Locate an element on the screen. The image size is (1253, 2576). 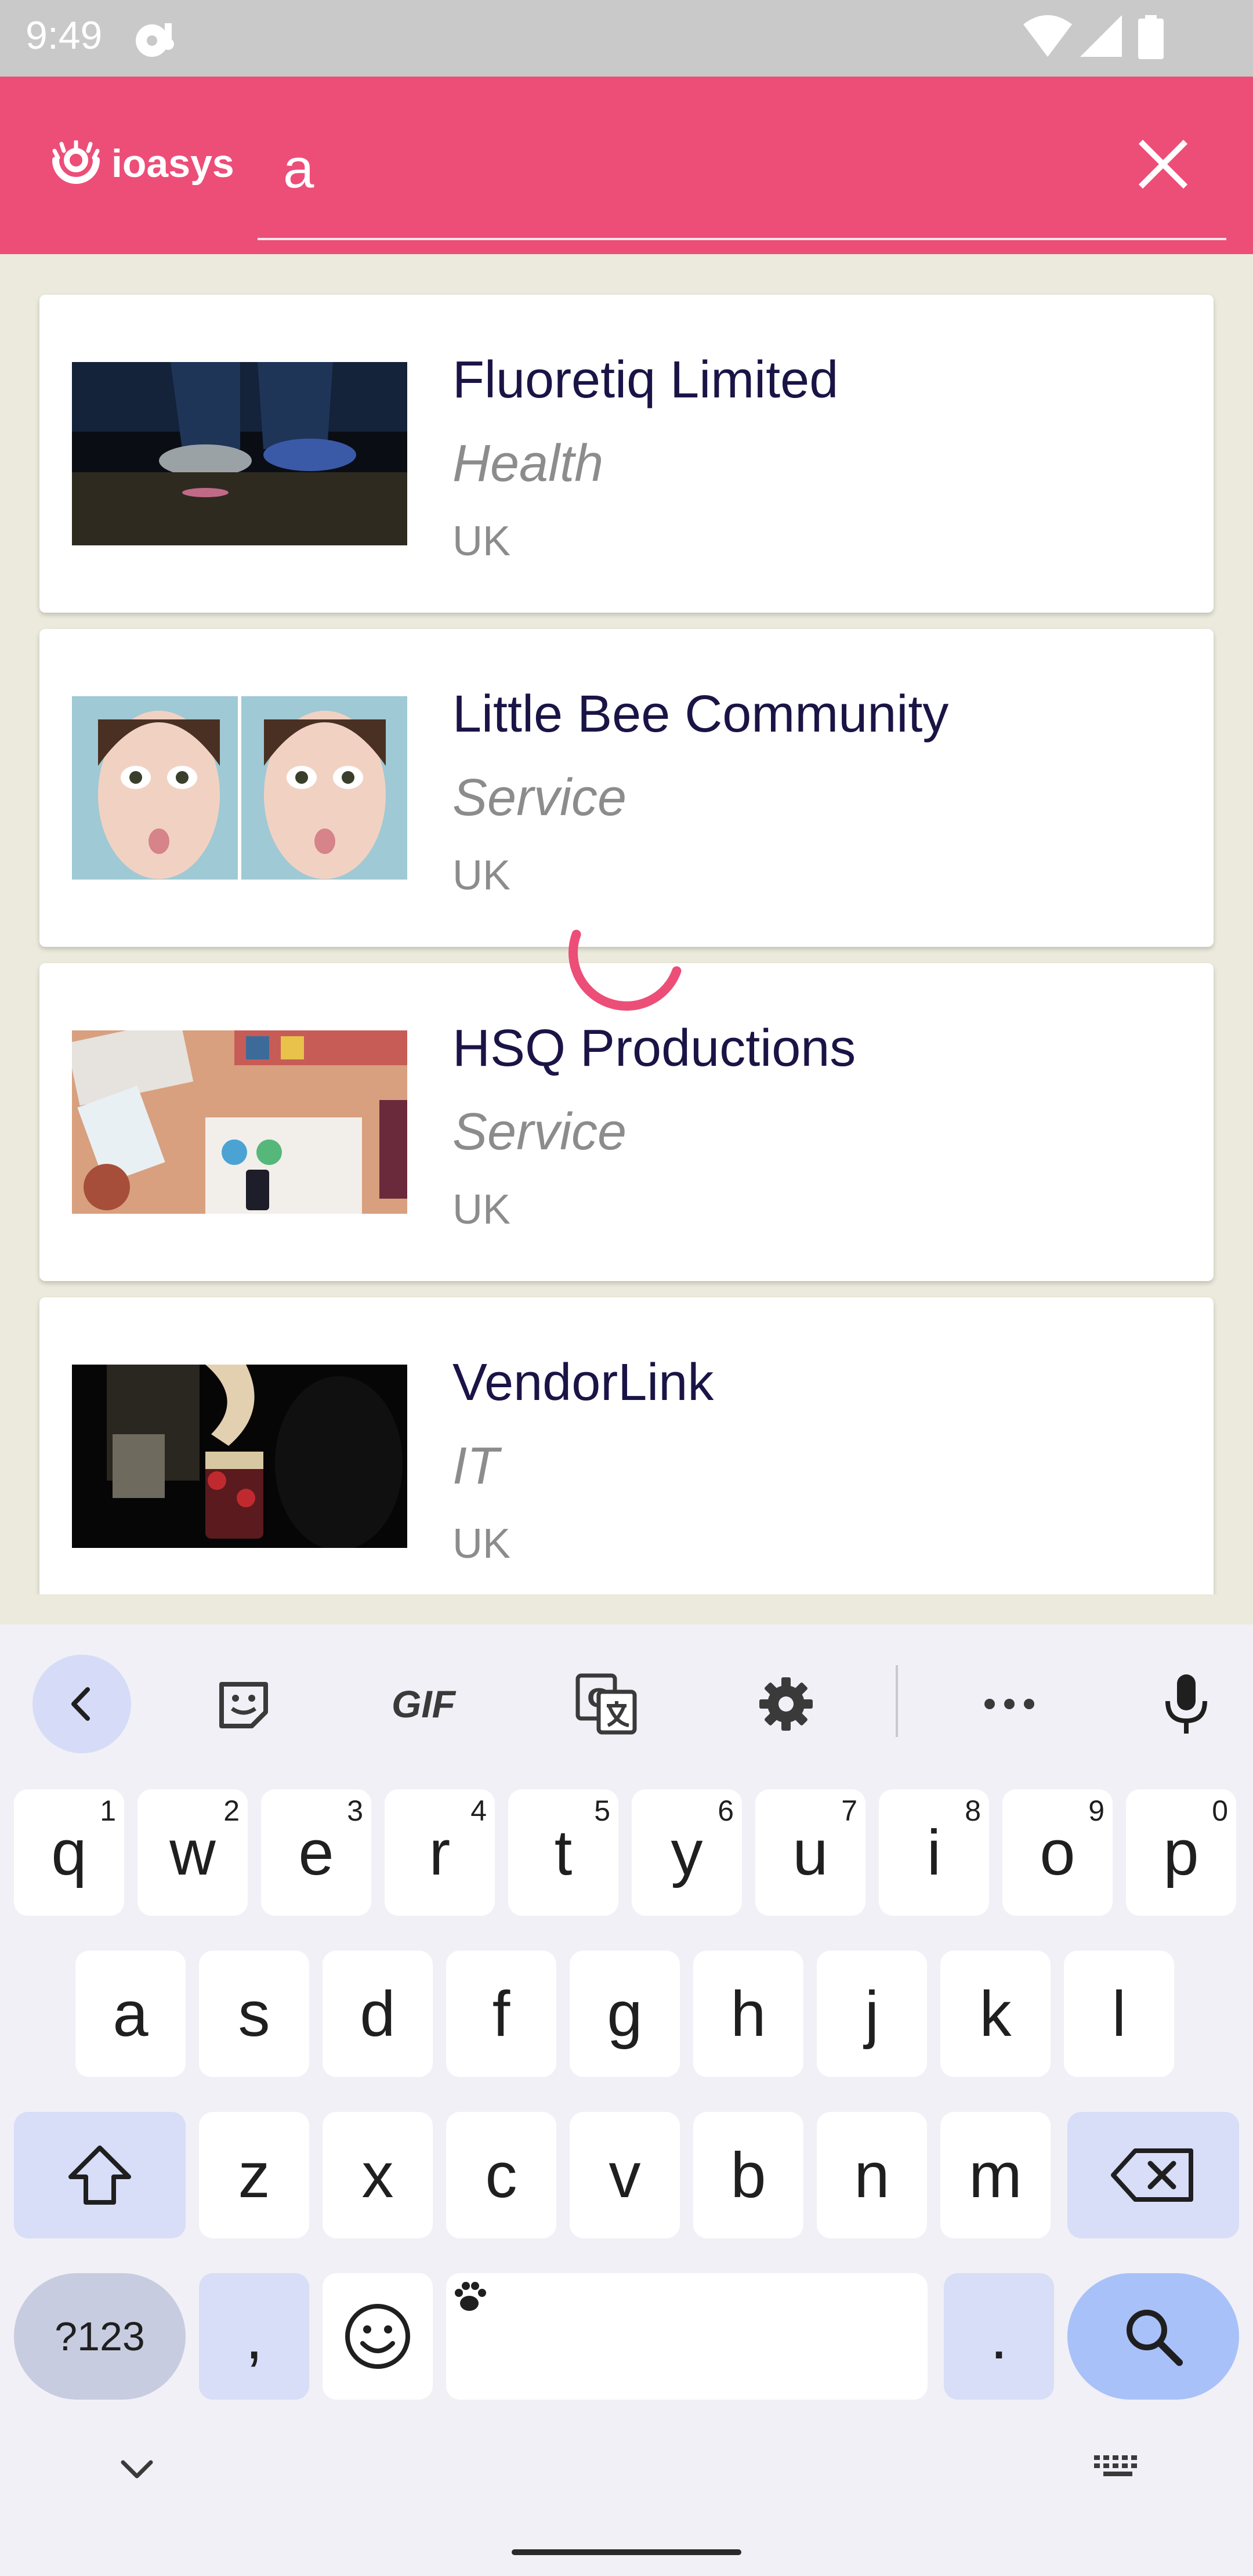
sticker-button is located at coordinates (244, 1704).